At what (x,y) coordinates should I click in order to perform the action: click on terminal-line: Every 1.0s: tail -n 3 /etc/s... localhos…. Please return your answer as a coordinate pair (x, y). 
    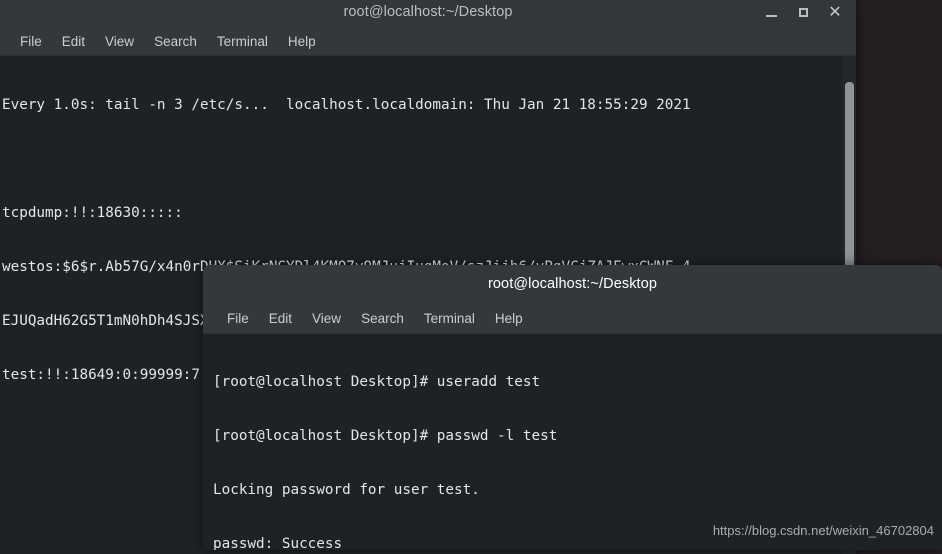
    Looking at the image, I should click on (346, 105).